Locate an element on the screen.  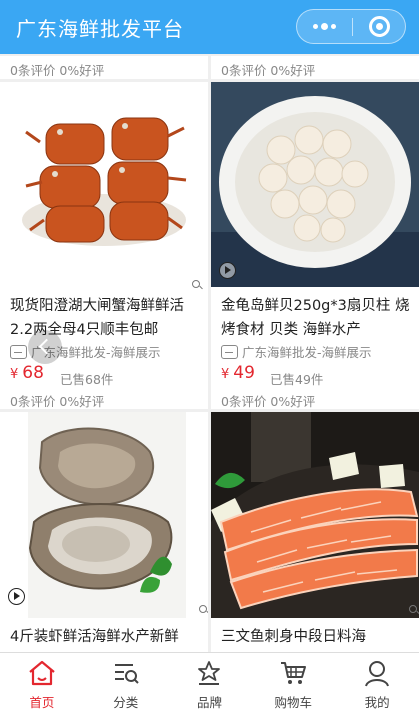
category-icon is located at coordinates (126, 674).